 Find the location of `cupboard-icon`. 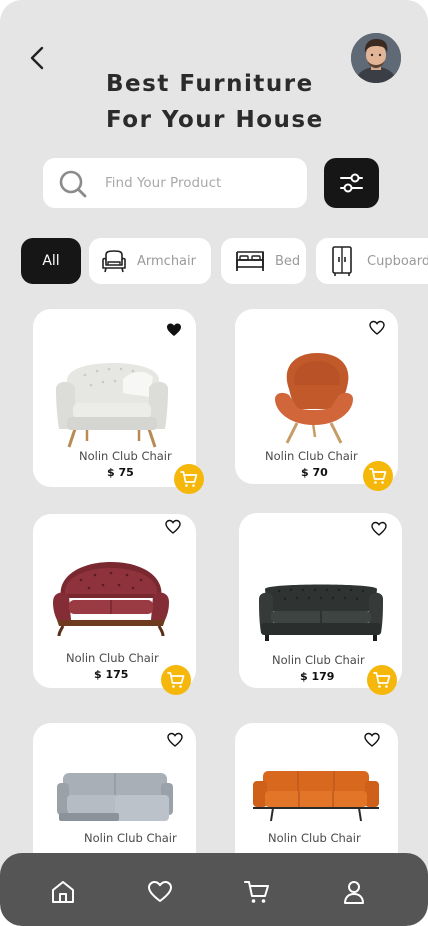

cupboard-icon is located at coordinates (342, 261).